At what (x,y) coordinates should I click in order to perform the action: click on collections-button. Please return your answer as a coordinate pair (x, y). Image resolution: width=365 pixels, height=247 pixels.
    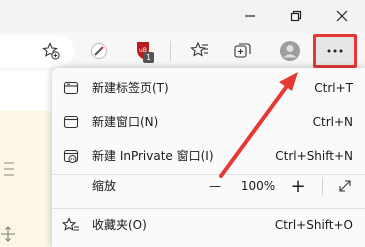
    Looking at the image, I should click on (243, 51).